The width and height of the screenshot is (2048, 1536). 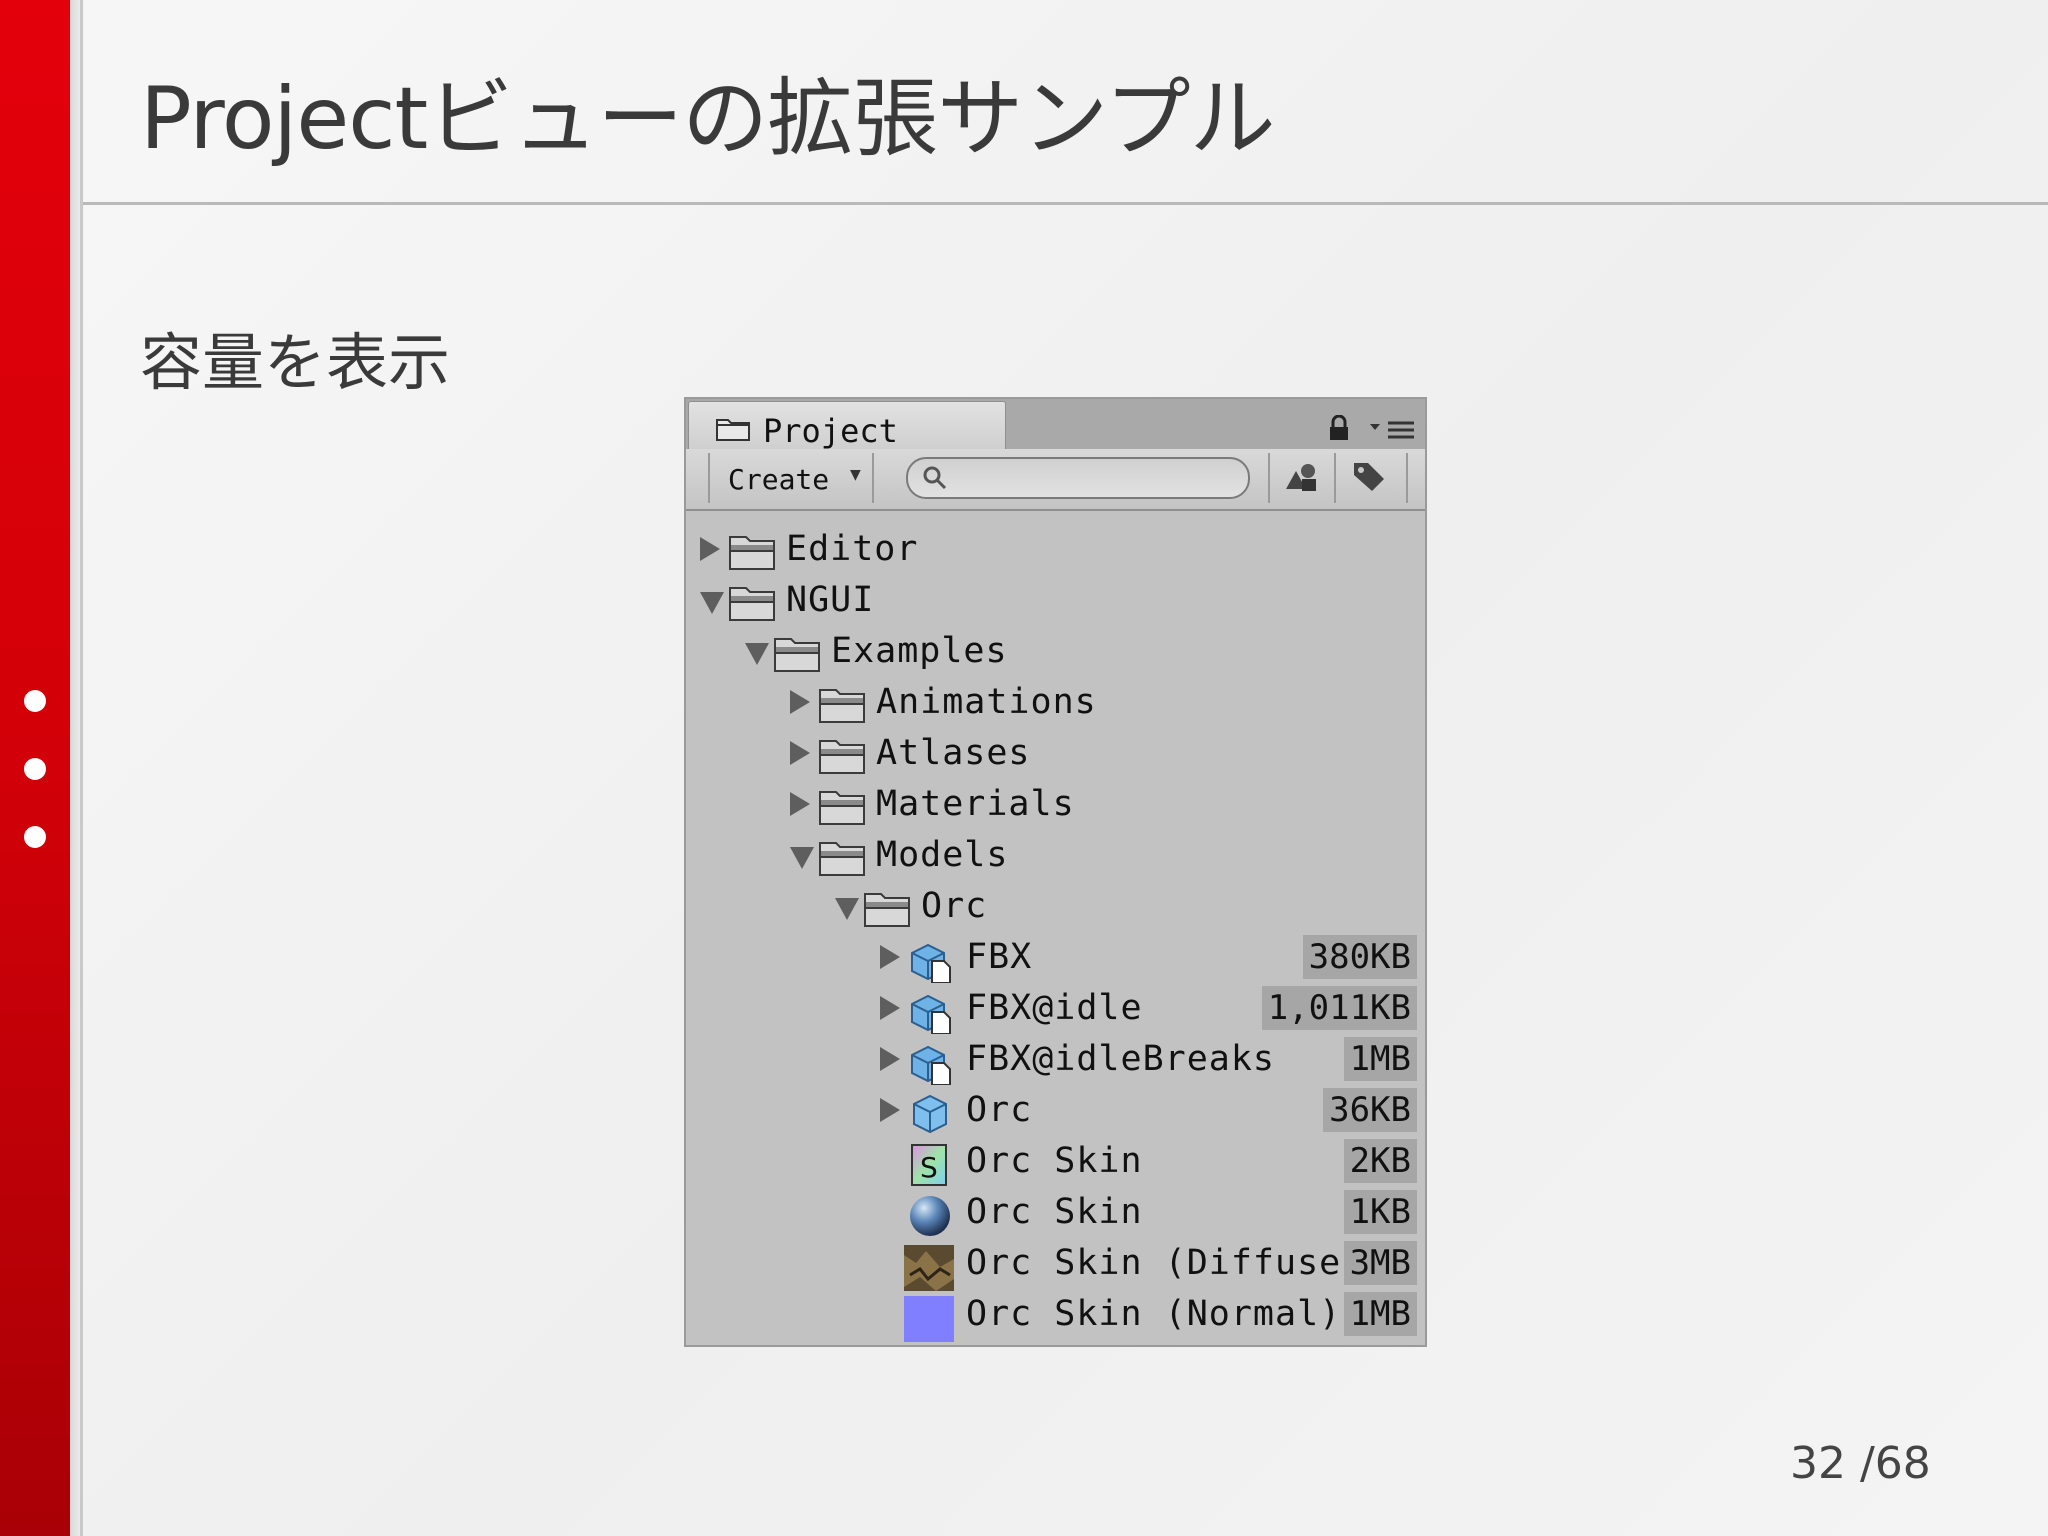 What do you see at coordinates (1055, 958) in the screenshot?
I see `tree-row: FBX 380KB` at bounding box center [1055, 958].